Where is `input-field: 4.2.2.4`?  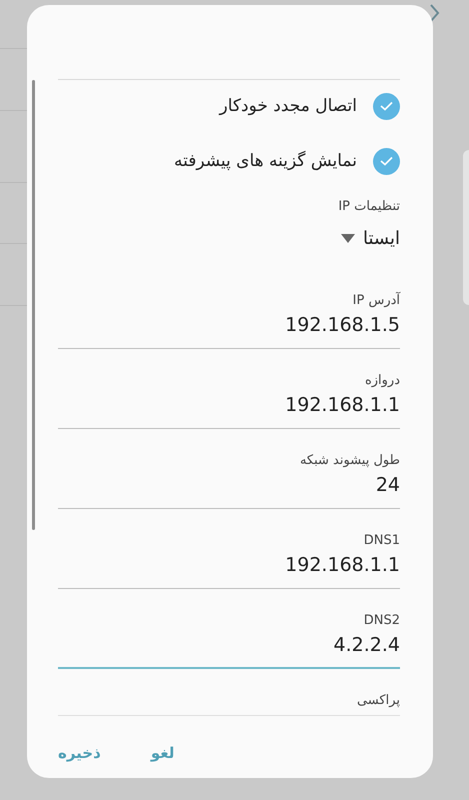 input-field: 4.2.2.4 is located at coordinates (229, 648).